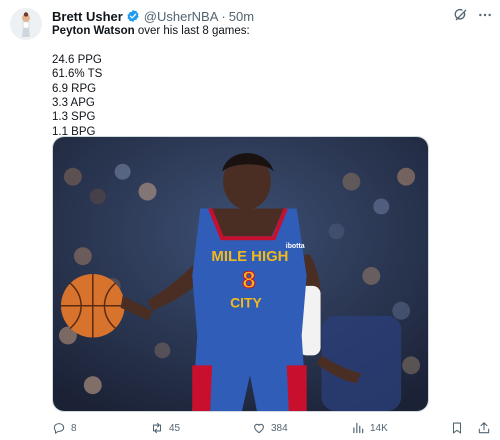 This screenshot has height=440, width=500. Describe the element at coordinates (165, 428) in the screenshot. I see `repost-button: 45` at that location.